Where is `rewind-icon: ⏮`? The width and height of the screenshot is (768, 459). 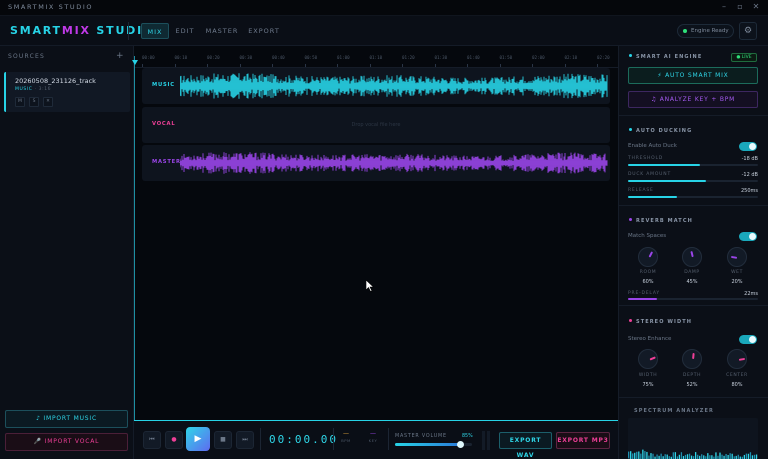 rewind-icon: ⏮ is located at coordinates (152, 439).